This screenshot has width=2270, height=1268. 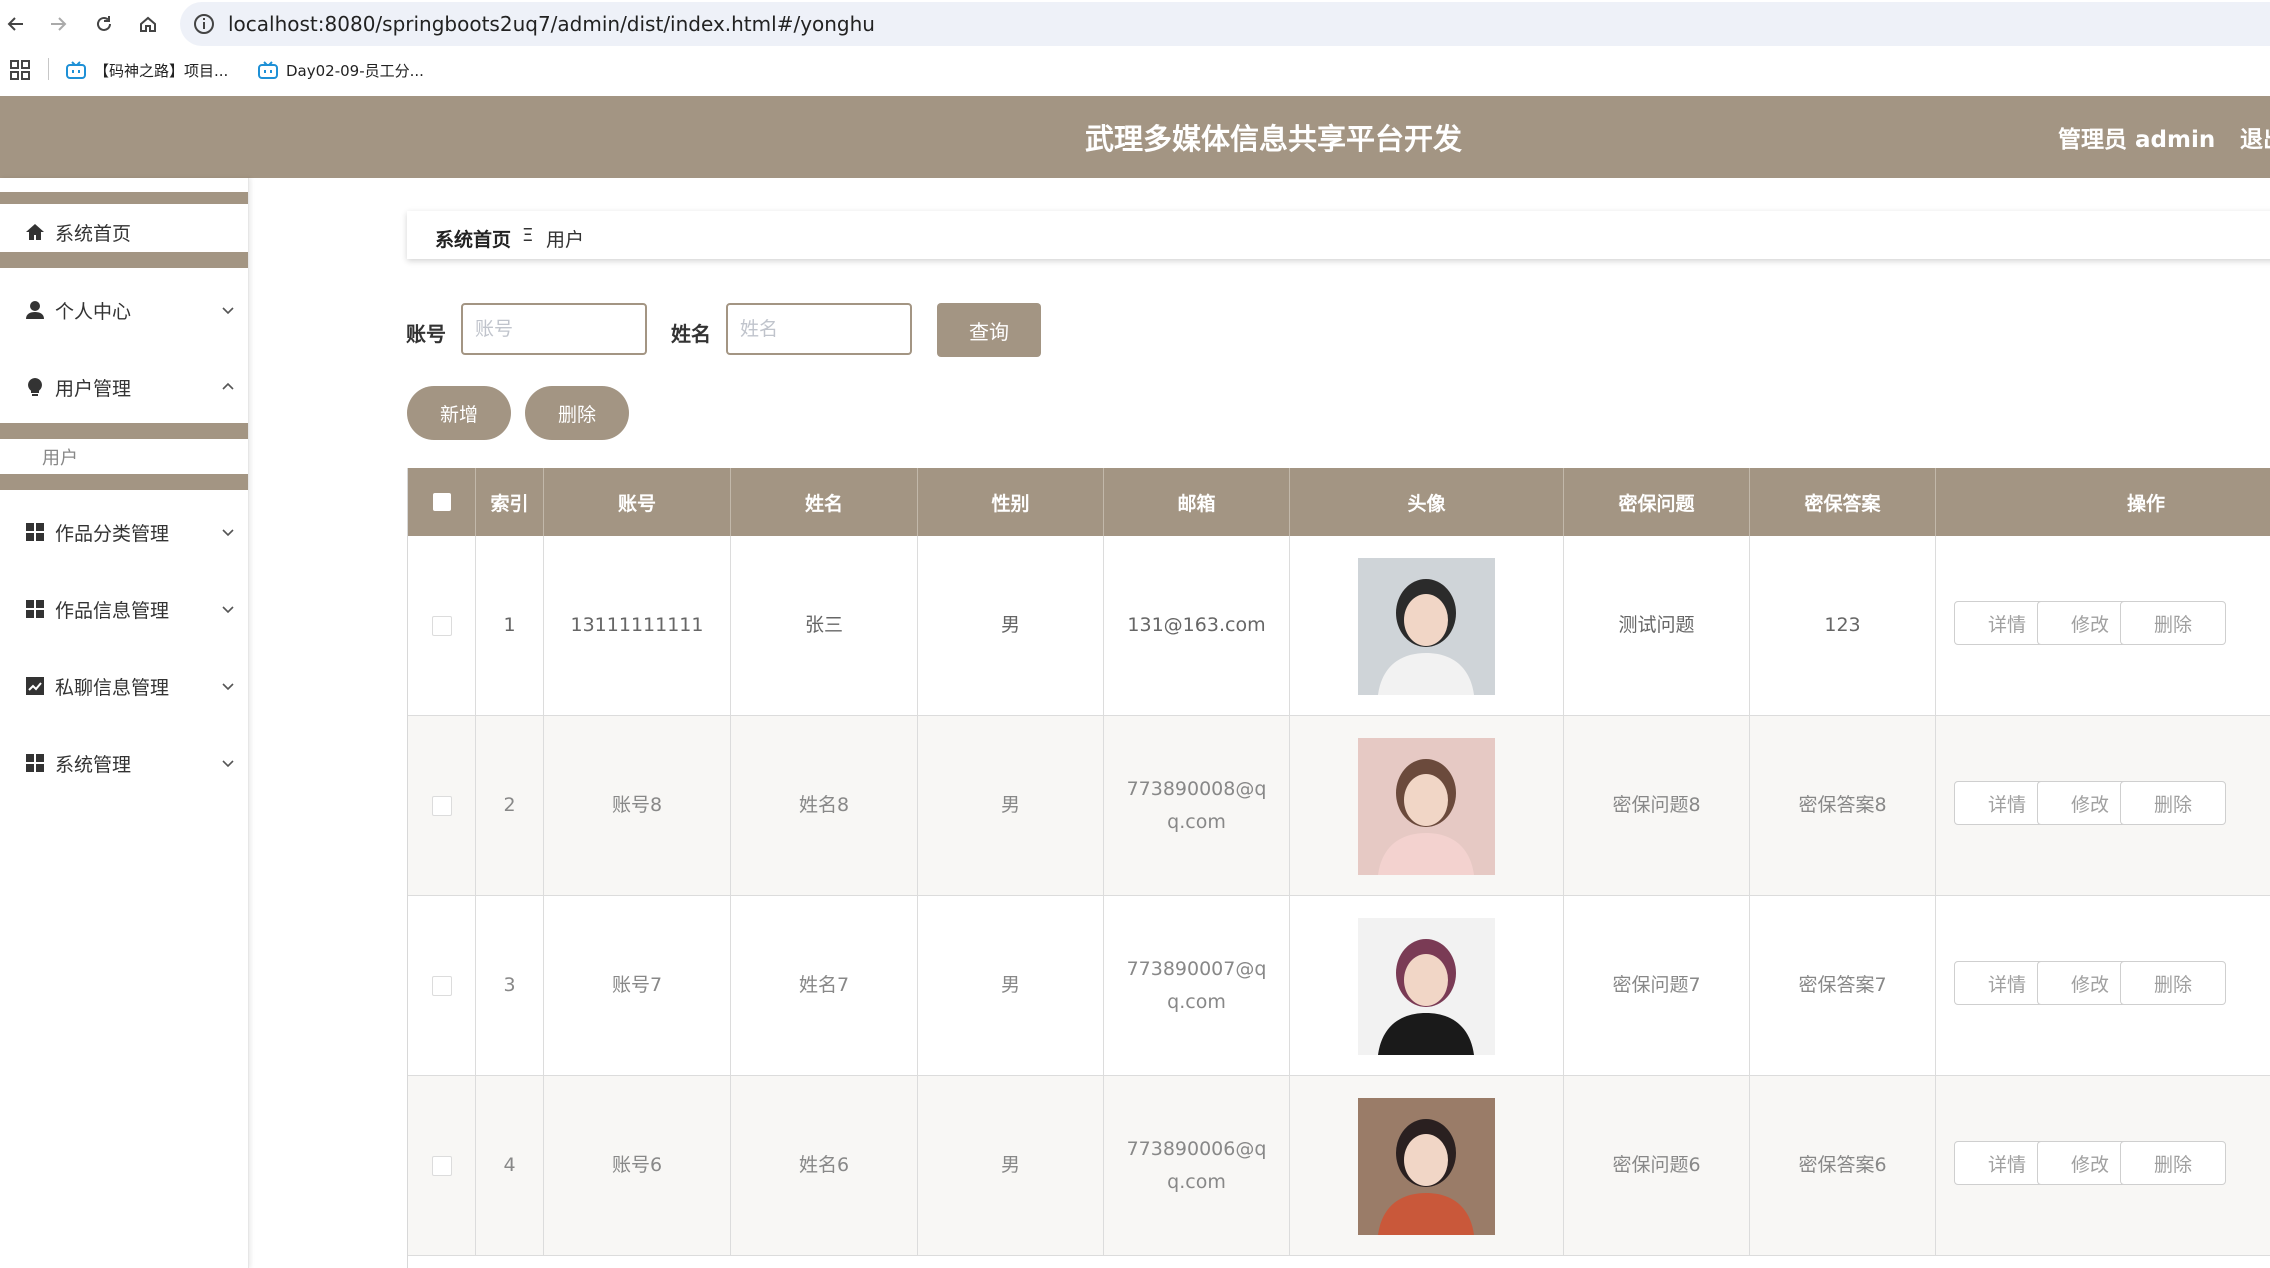 I want to click on cell-security-answer: 密保答案6, so click(x=1843, y=1166).